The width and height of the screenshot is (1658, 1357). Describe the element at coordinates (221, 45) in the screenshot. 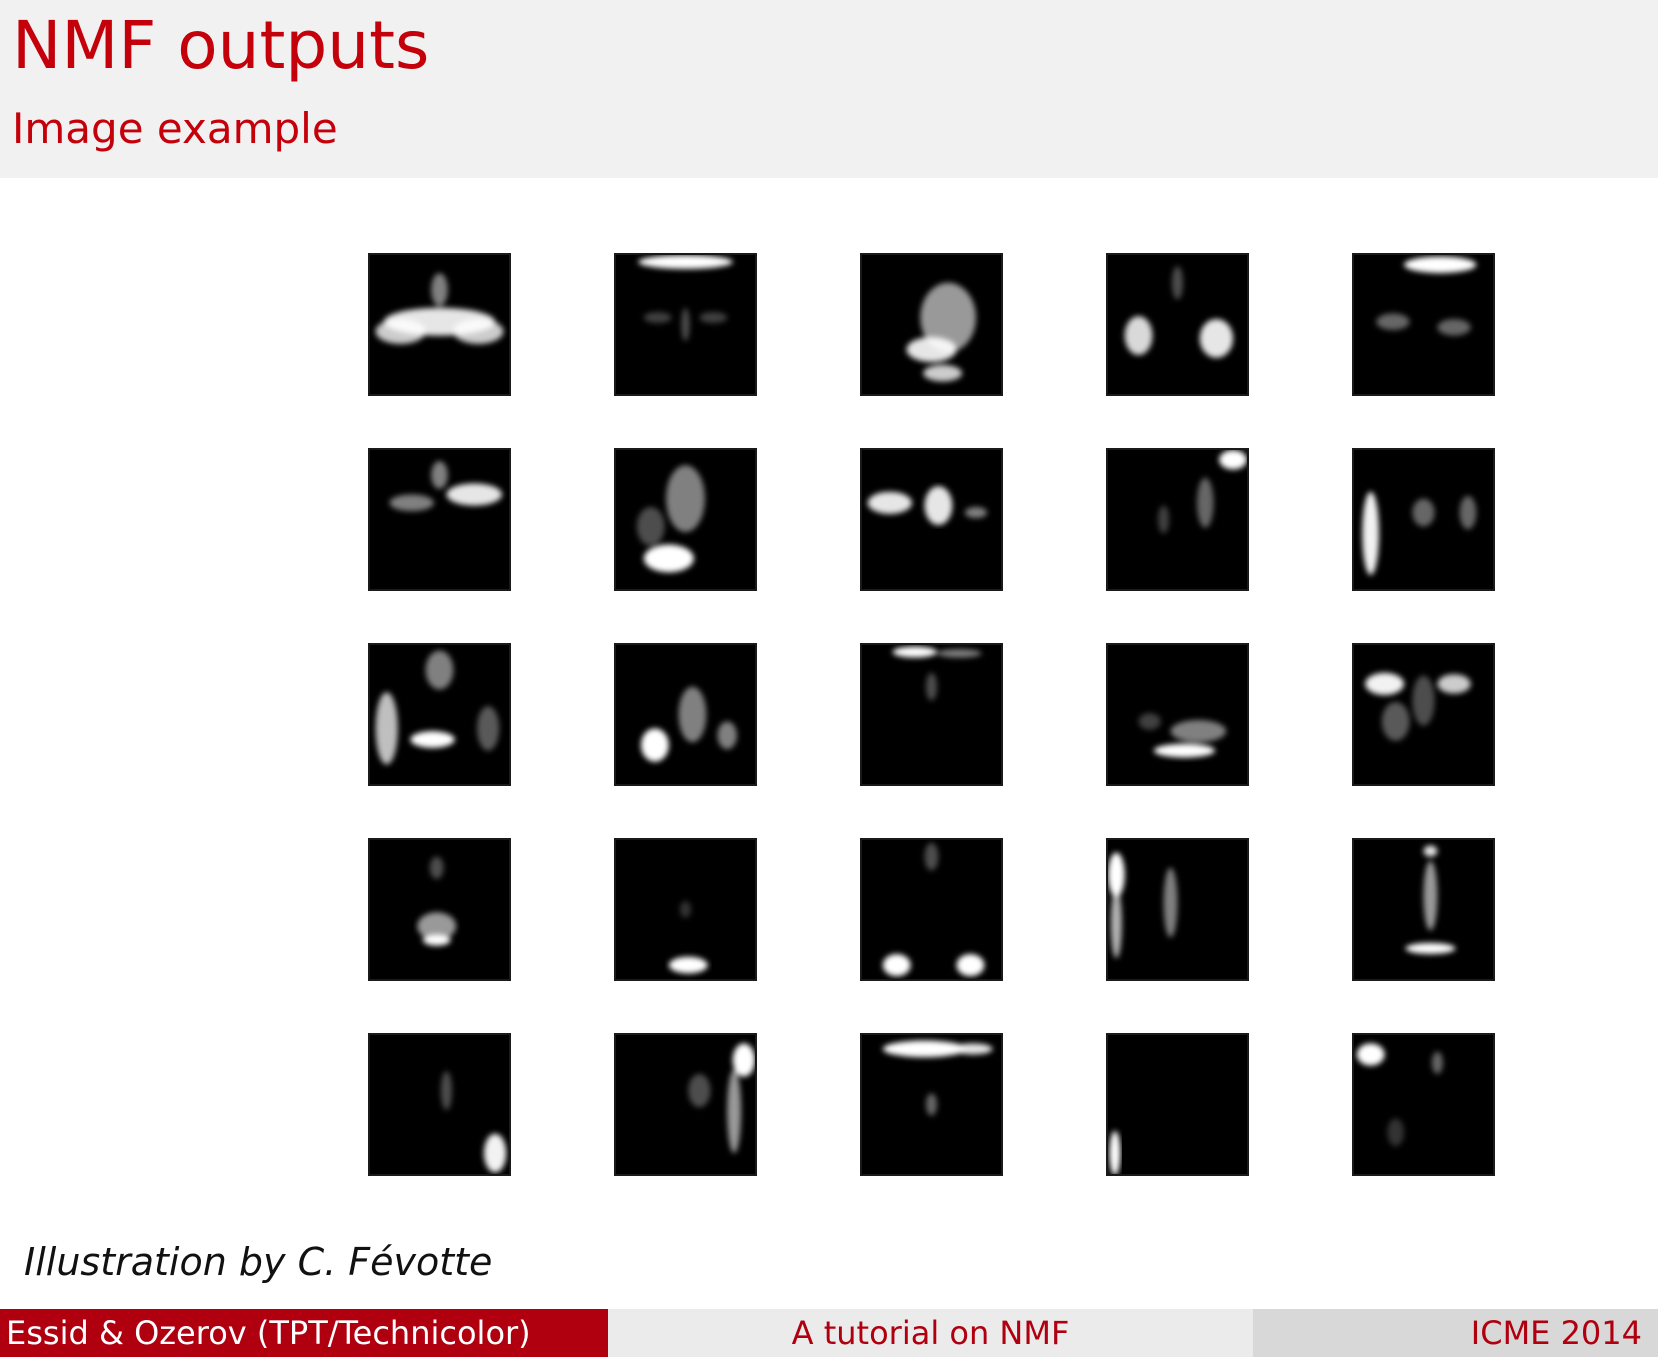

I see `slide-title: NMF outputs` at that location.